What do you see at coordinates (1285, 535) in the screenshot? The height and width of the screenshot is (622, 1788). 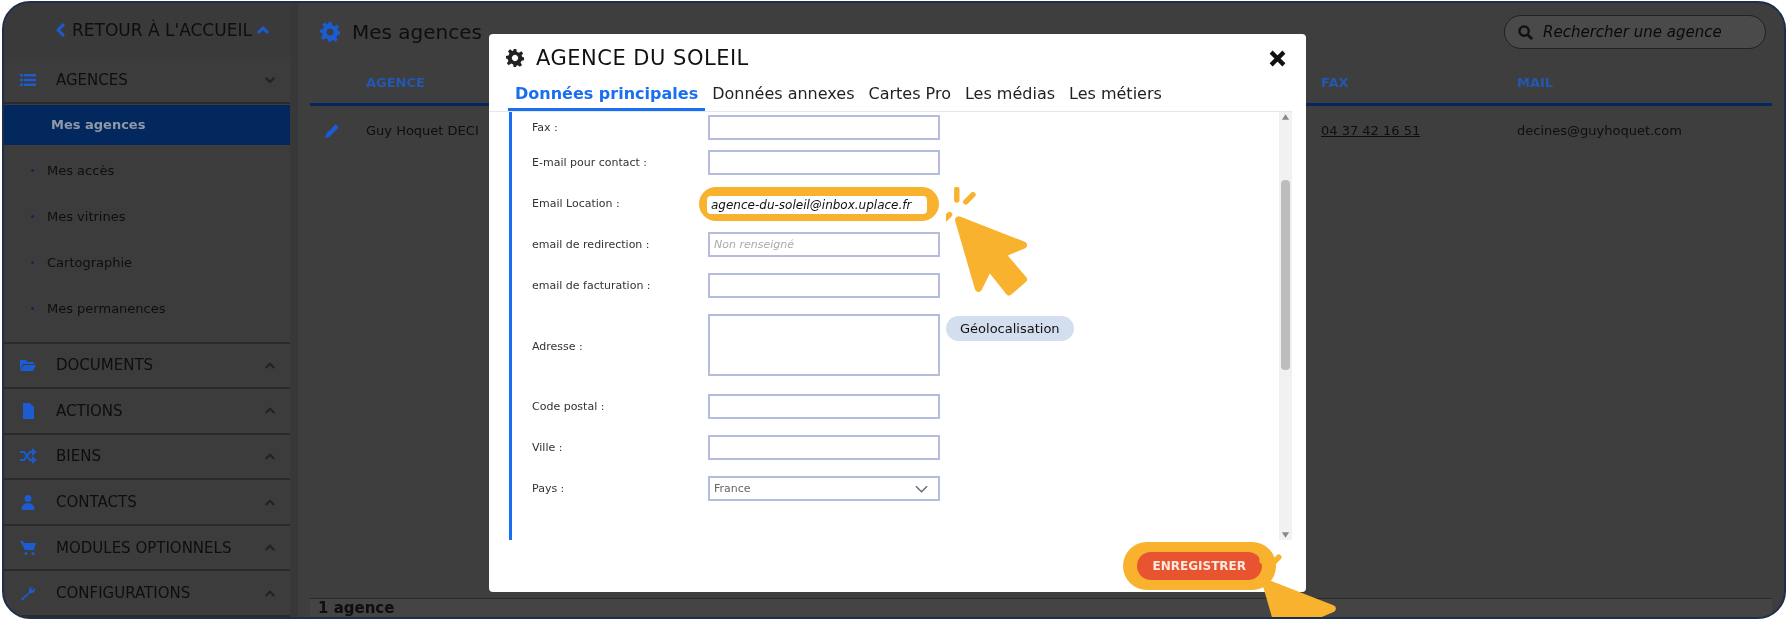 I see `arrow-down-icon` at bounding box center [1285, 535].